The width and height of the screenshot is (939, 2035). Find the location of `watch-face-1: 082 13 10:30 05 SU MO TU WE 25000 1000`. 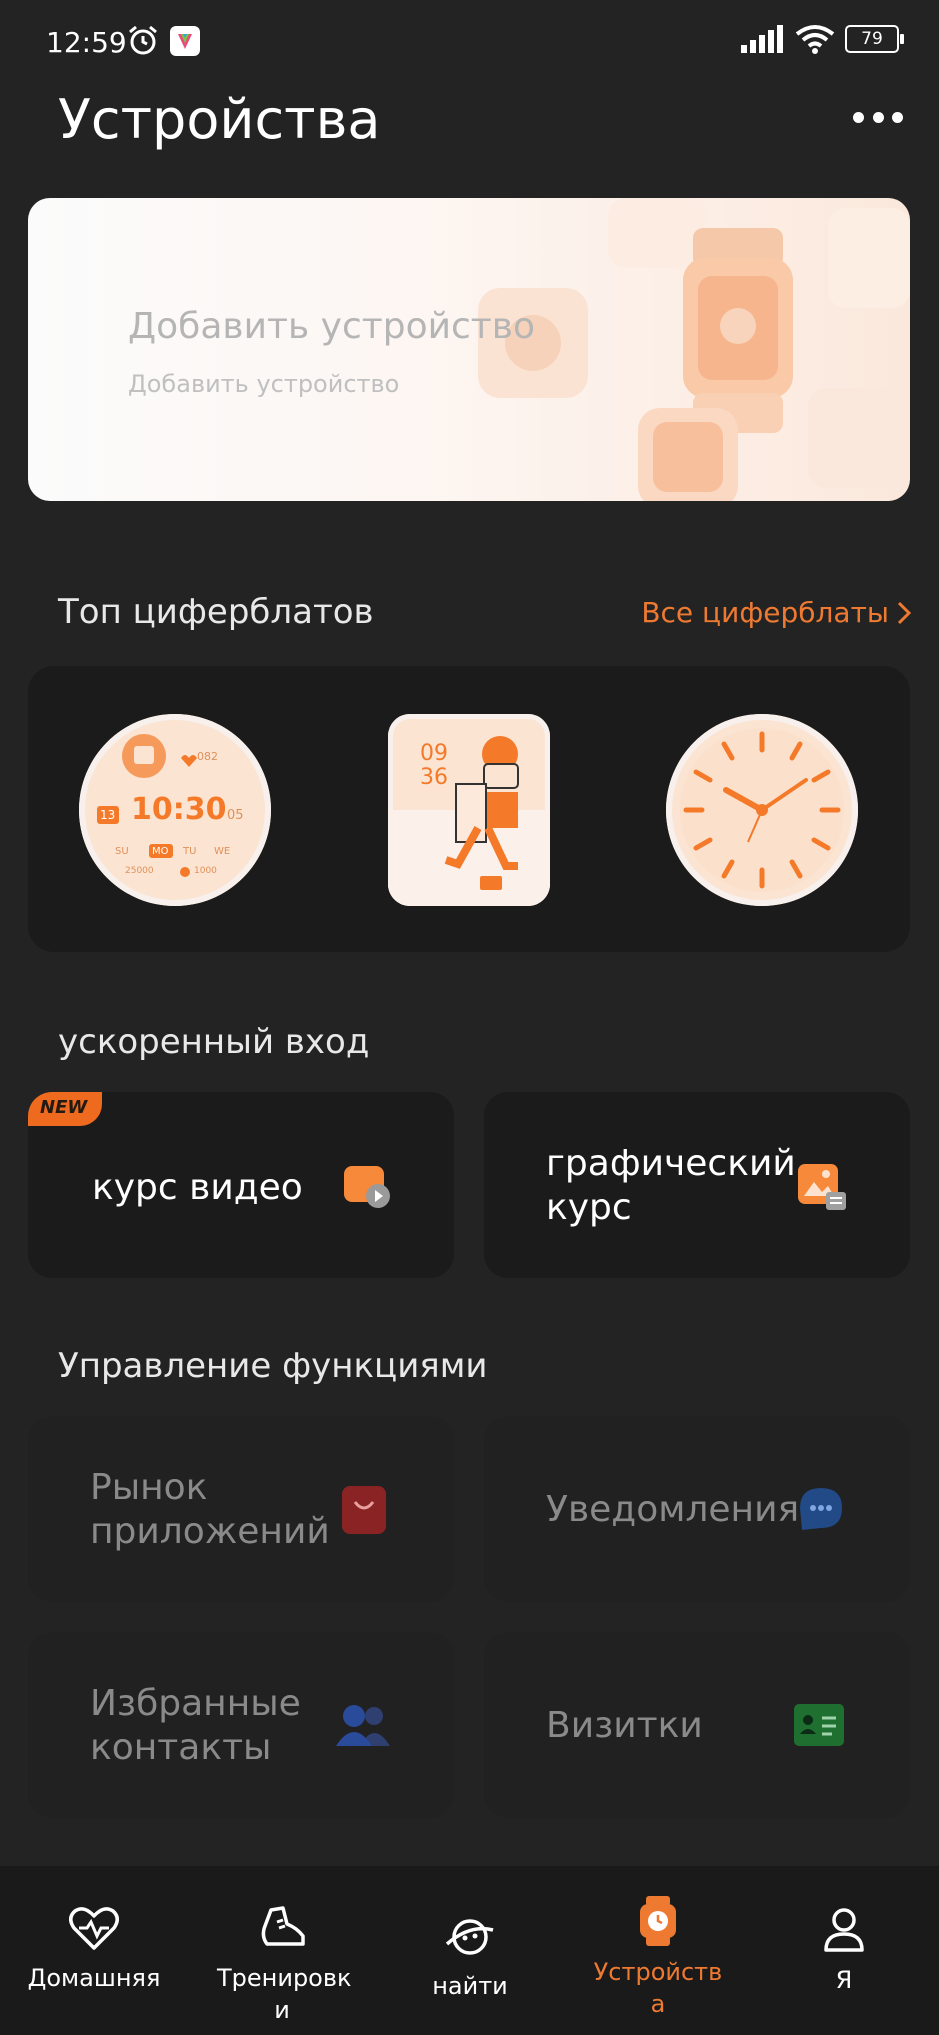

watch-face-1: 082 13 10:30 05 SU MO TU WE 25000 1000 is located at coordinates (175, 810).